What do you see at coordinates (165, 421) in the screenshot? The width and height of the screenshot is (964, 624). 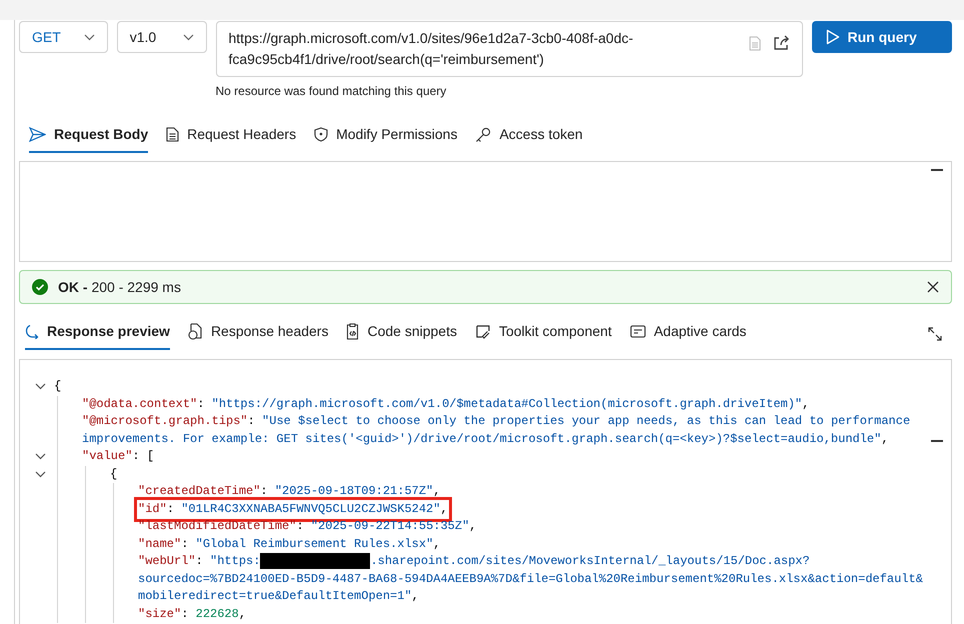 I see `code-token: "@microsoft.graph.tips"` at bounding box center [165, 421].